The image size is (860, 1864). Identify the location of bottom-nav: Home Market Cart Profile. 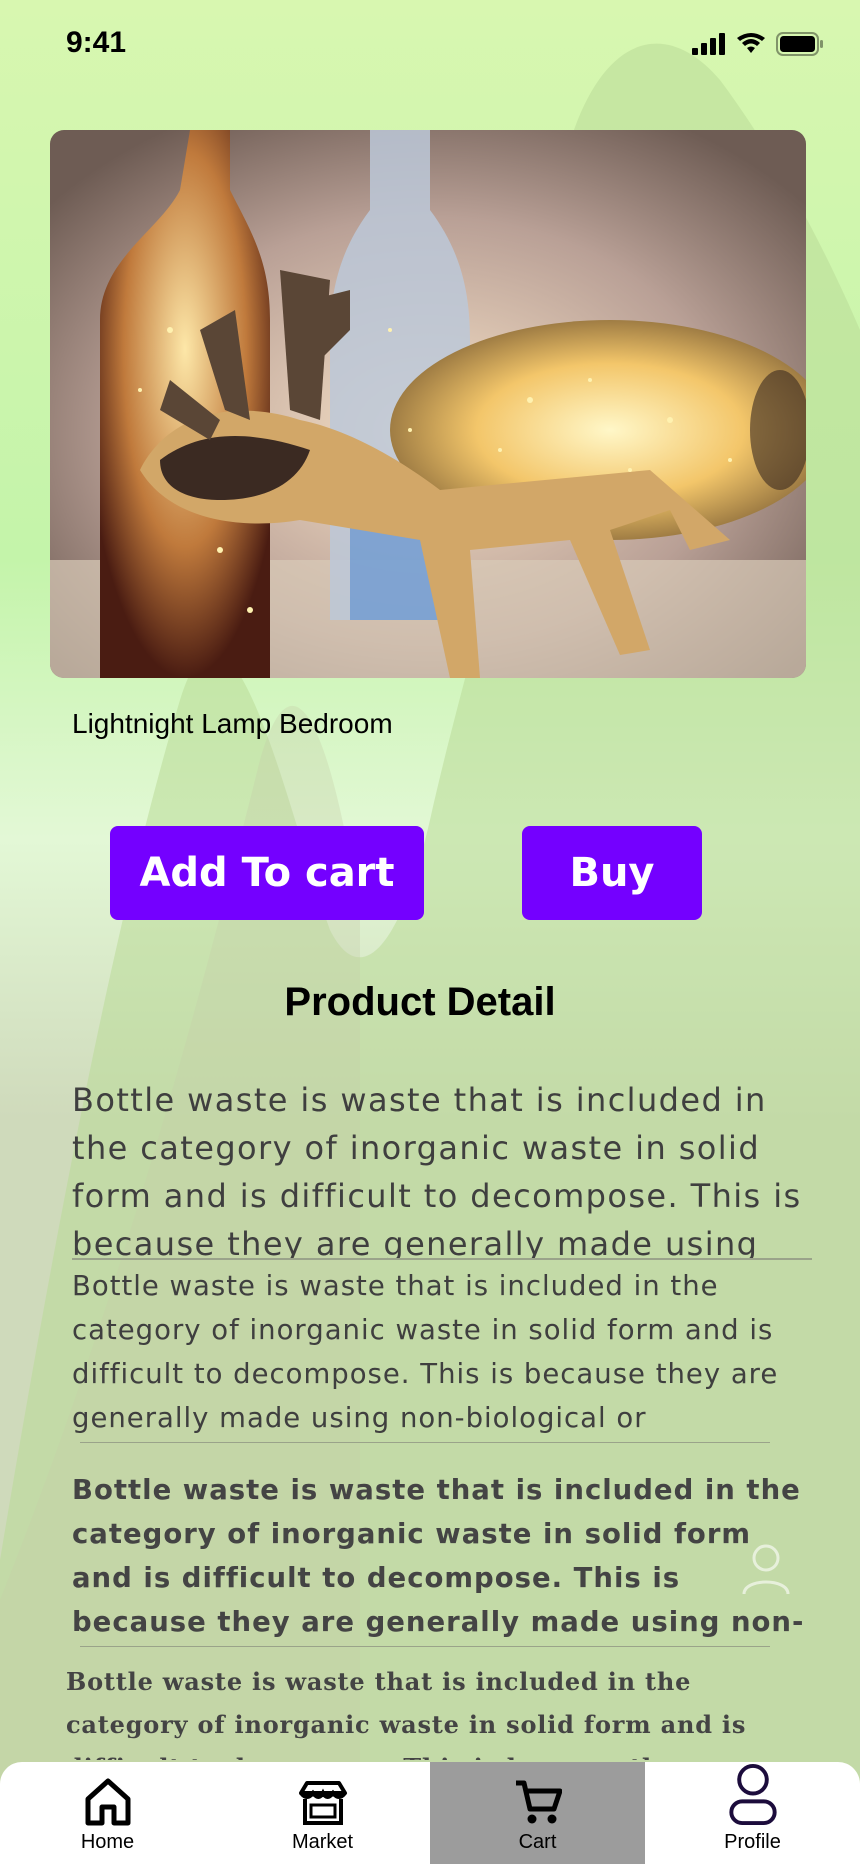
(430, 1813).